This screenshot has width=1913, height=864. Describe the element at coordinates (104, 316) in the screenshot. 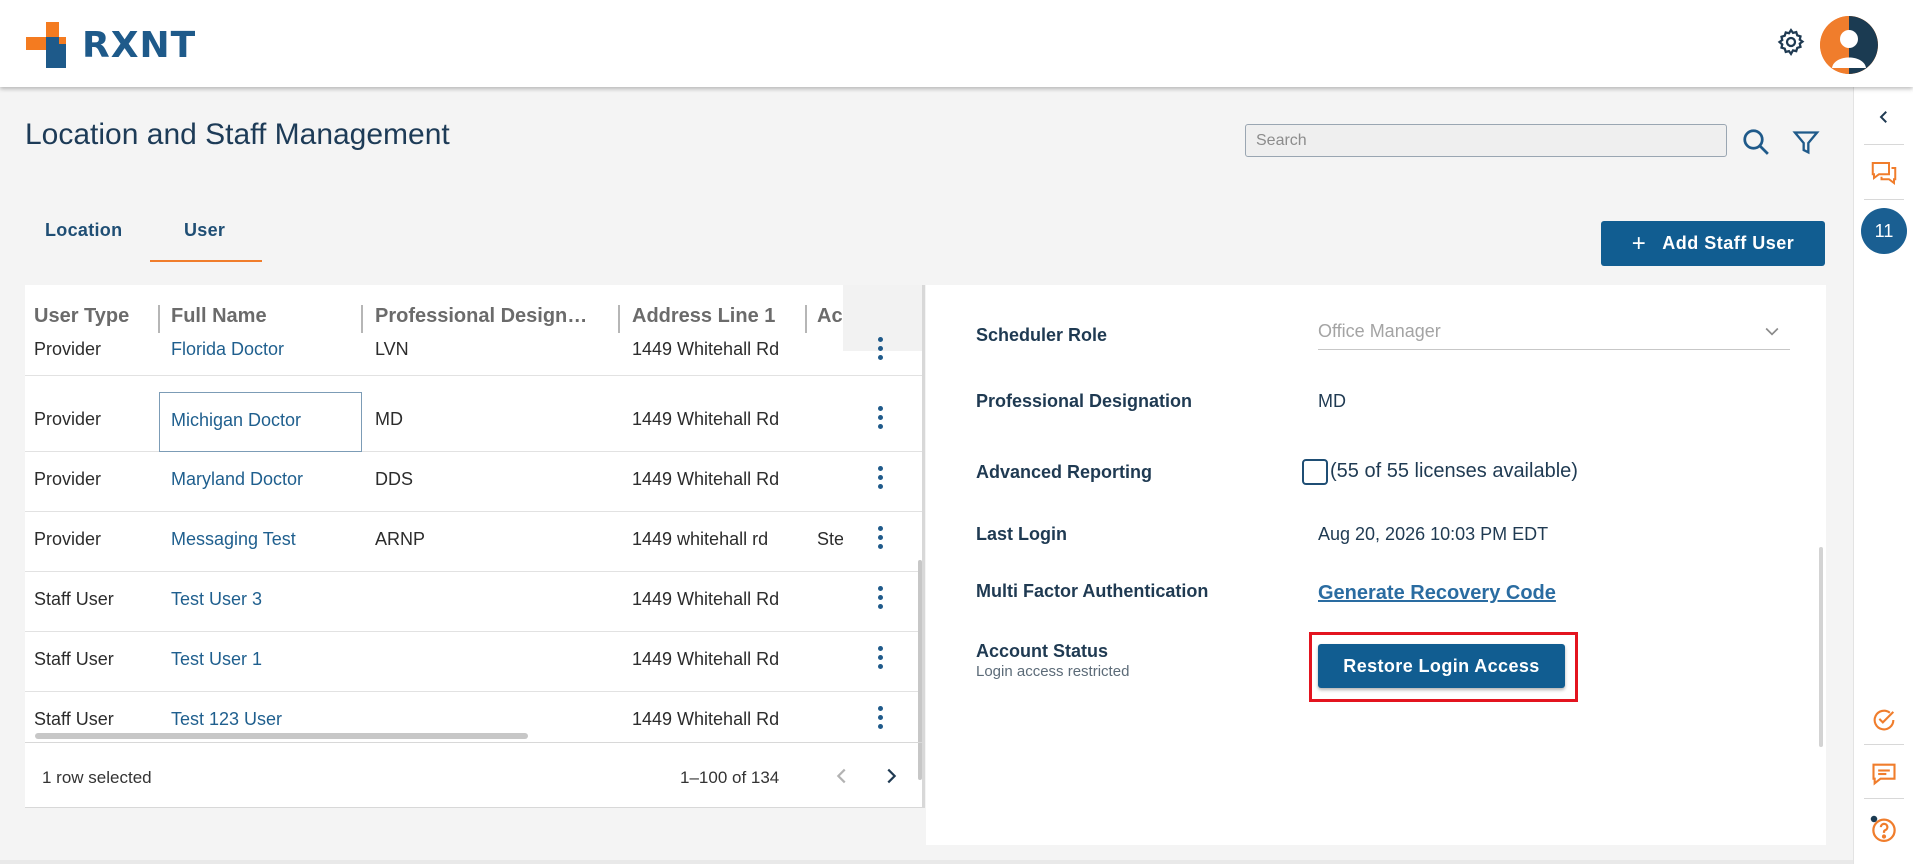

I see `column-header-user-type: User Type` at that location.